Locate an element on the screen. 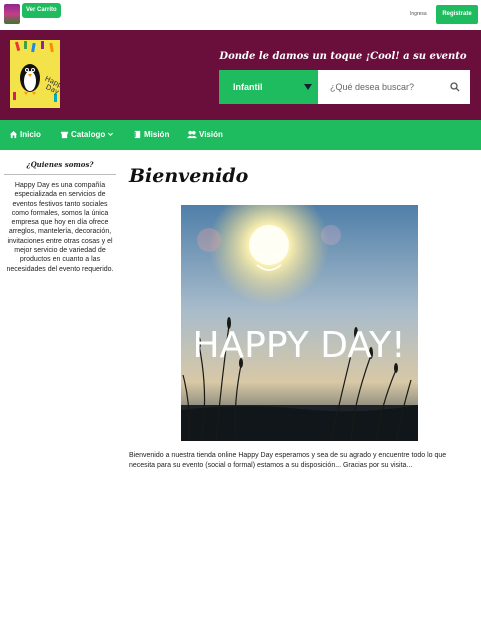  page-title: Bienvenido is located at coordinates (189, 176).